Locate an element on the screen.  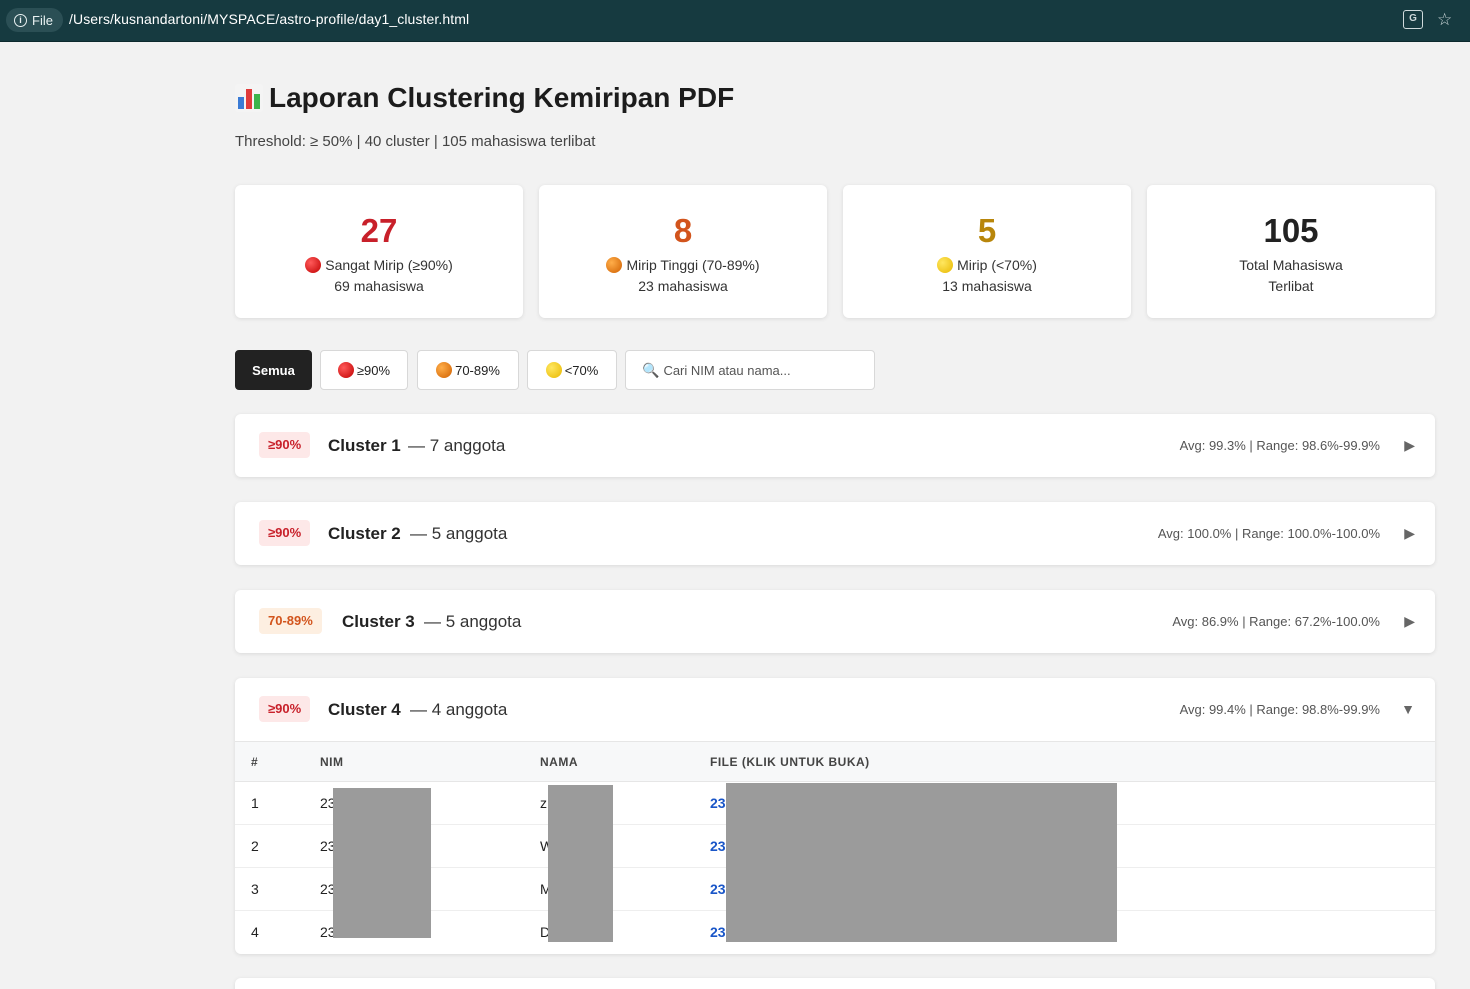
stat-sub: 23 mahasiswa is located at coordinates (683, 286).